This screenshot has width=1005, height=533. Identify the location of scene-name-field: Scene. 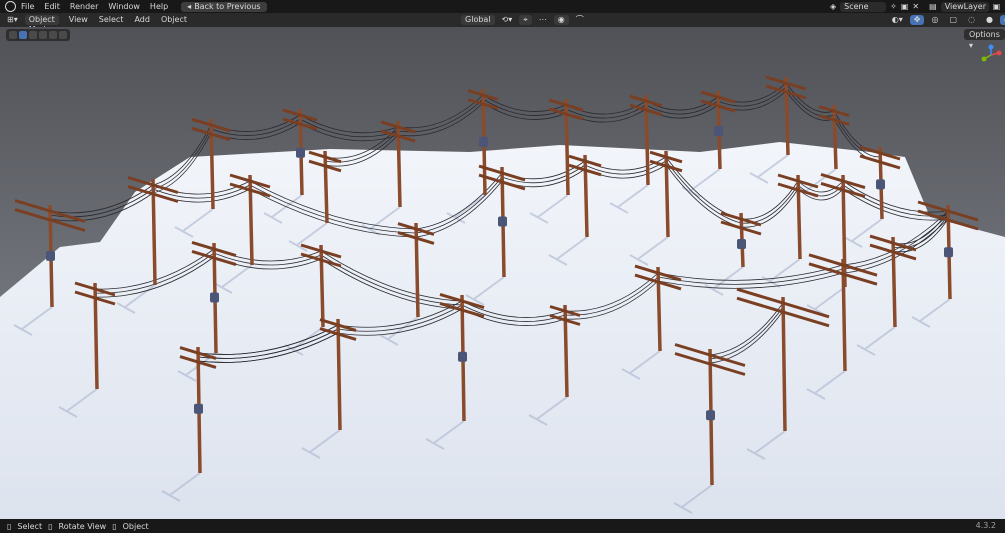
(863, 6).